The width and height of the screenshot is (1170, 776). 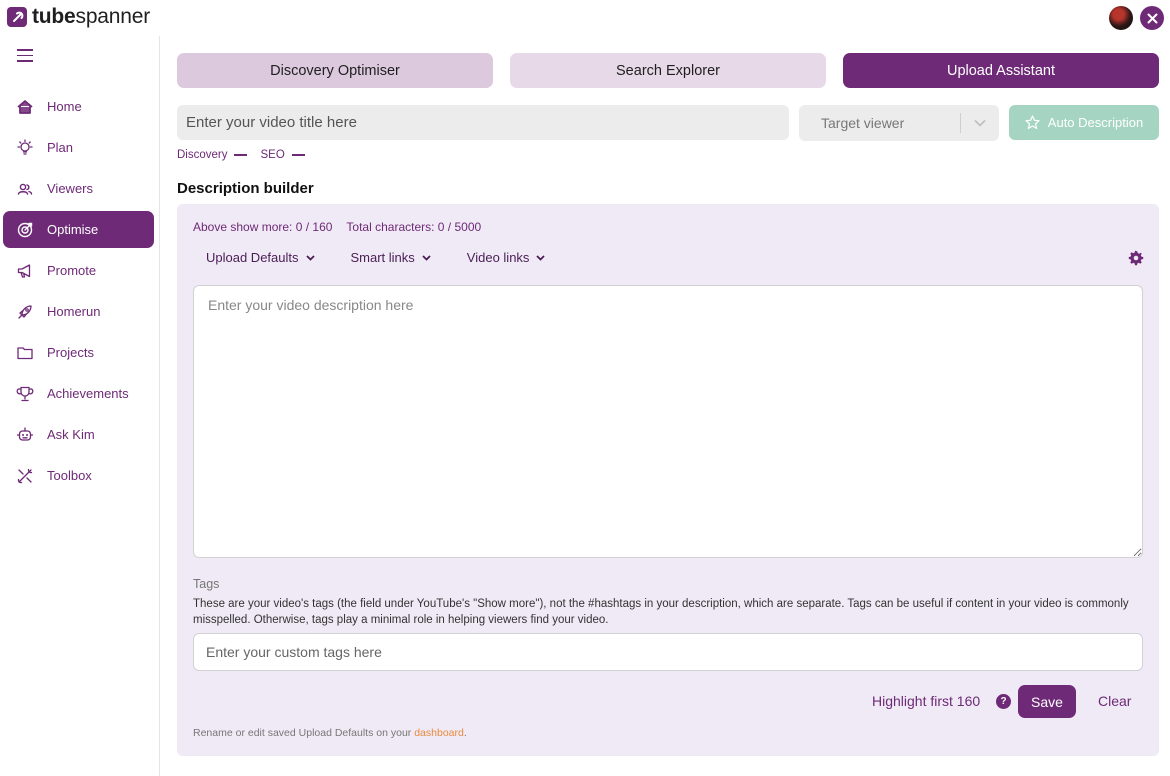 What do you see at coordinates (88, 393) in the screenshot?
I see `sidebar-item-label: Achievements` at bounding box center [88, 393].